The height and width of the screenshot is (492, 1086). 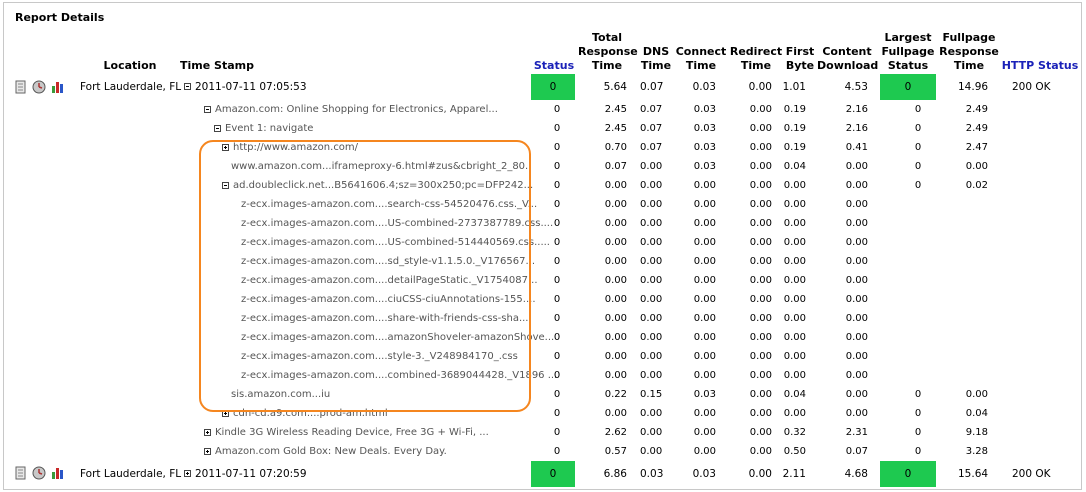 What do you see at coordinates (856, 474) in the screenshot?
I see `content-download: 4.68` at bounding box center [856, 474].